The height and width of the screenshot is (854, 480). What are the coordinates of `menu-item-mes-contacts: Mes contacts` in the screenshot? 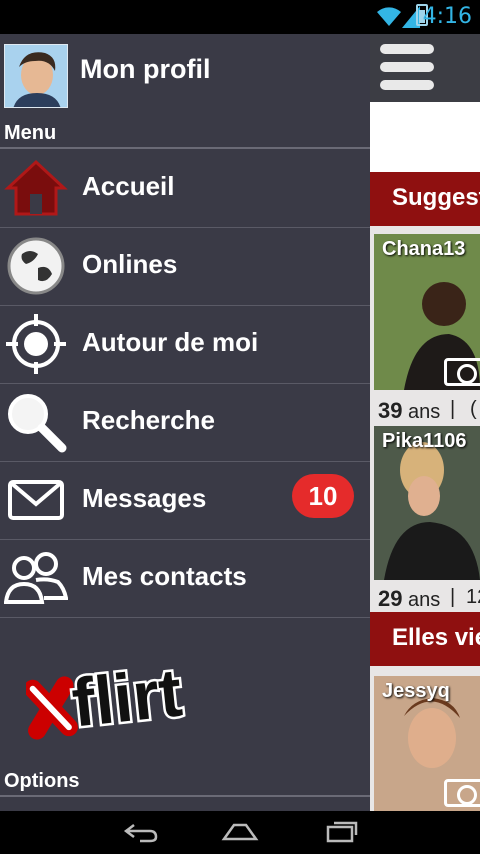 It's located at (185, 579).